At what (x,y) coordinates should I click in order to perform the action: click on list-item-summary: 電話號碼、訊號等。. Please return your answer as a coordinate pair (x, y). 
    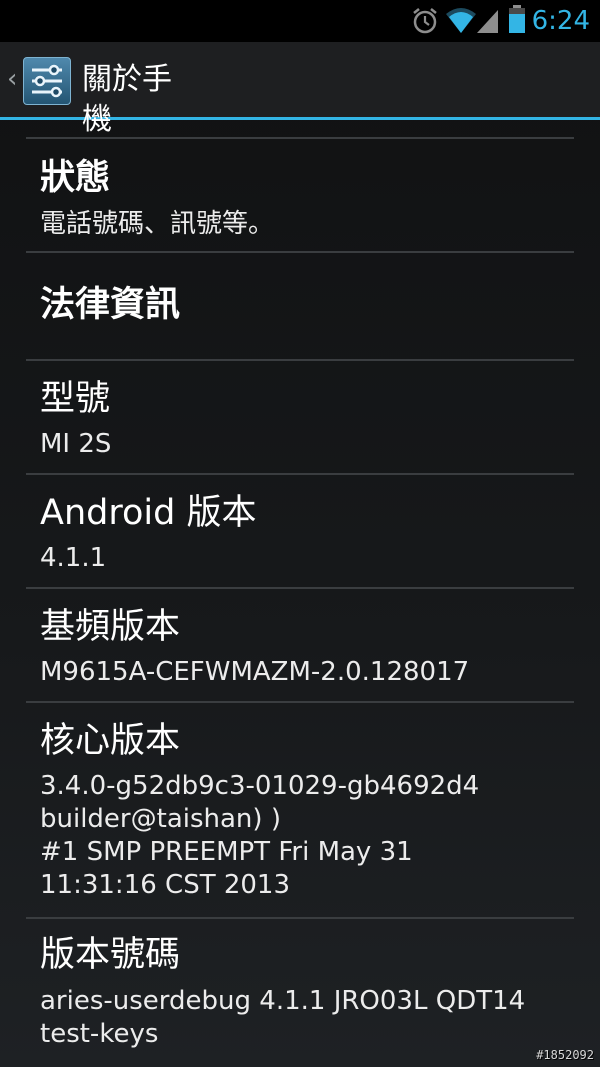
    Looking at the image, I should click on (157, 224).